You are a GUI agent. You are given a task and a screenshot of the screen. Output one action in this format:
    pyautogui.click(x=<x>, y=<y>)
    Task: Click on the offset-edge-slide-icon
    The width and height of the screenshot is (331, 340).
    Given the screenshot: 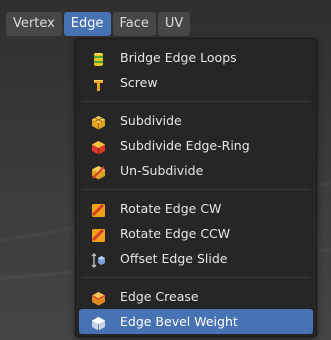 What is the action you would take?
    pyautogui.click(x=98, y=259)
    